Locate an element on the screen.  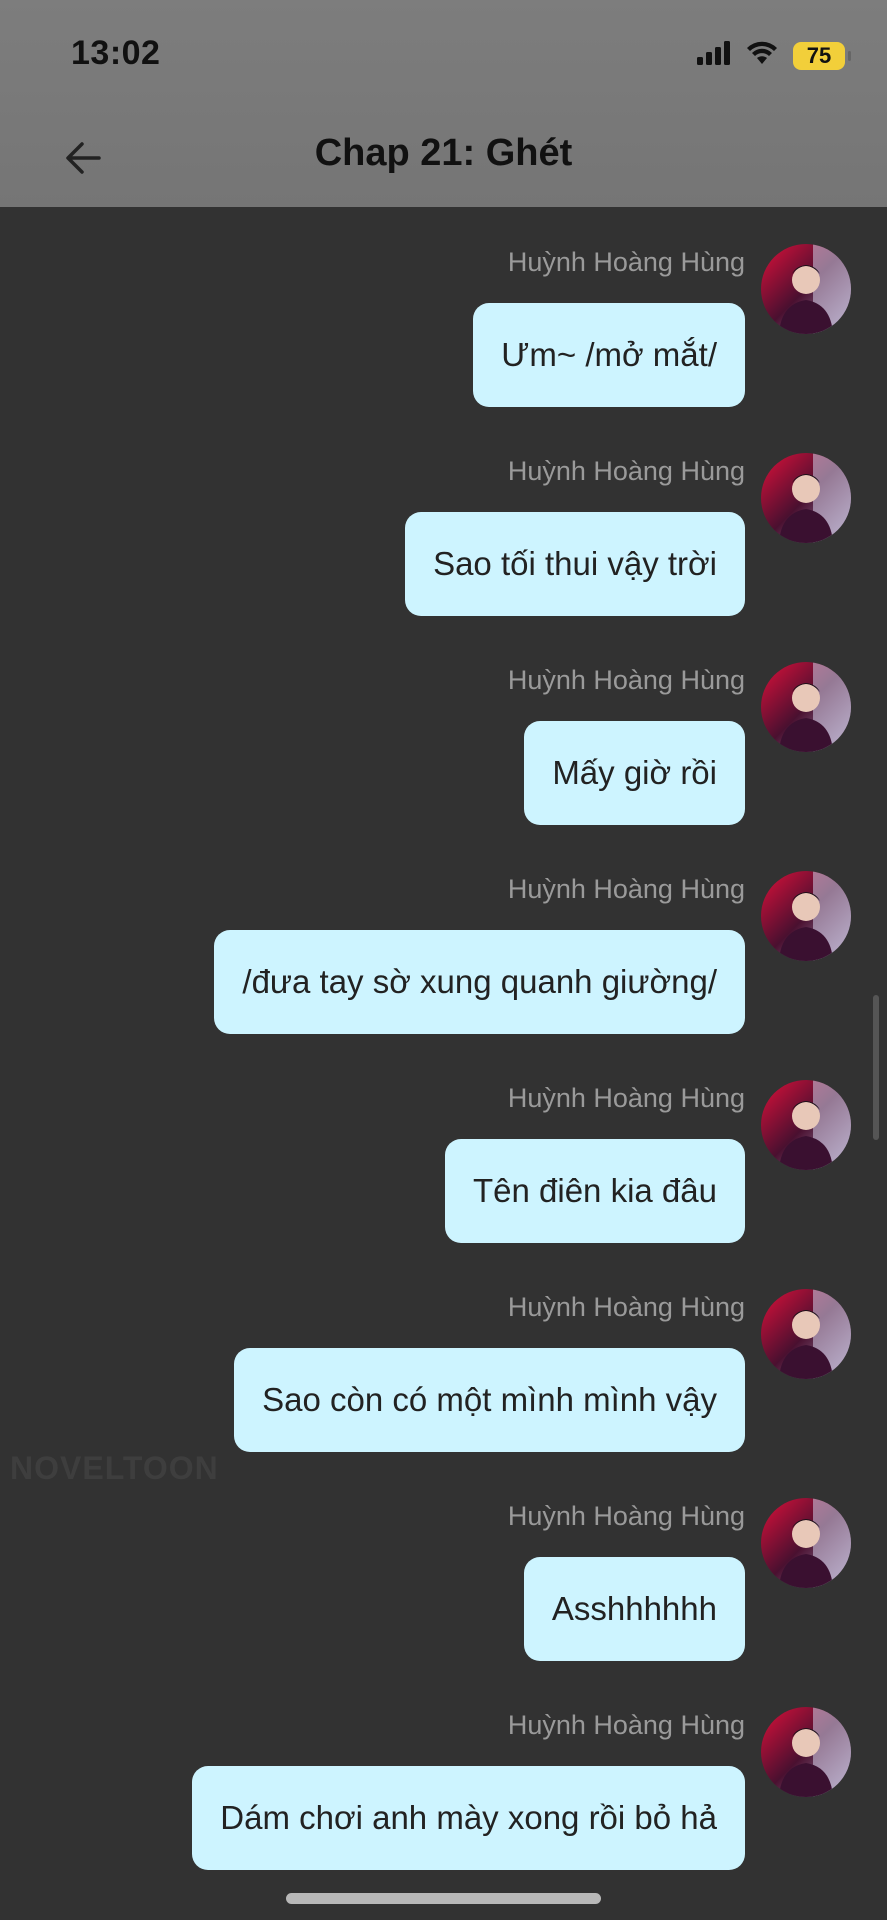
message-bubble: Dám chơi anh mày xong rồi bỏ hả is located at coordinates (468, 1818).